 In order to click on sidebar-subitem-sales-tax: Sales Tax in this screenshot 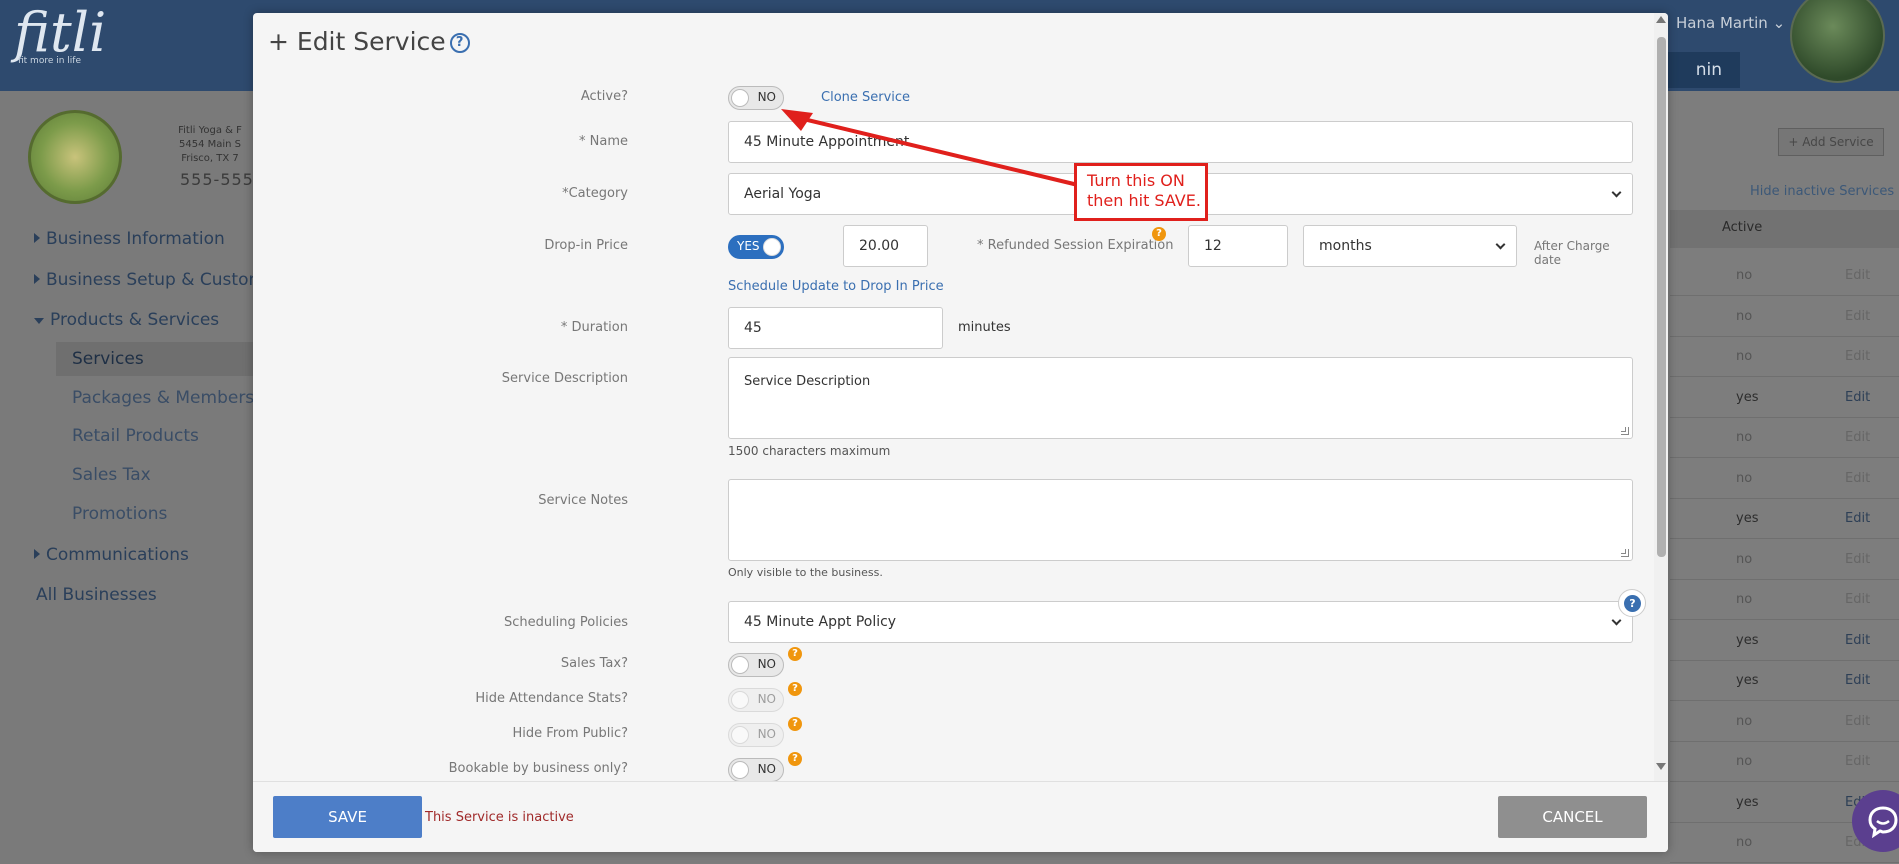, I will do `click(111, 475)`.